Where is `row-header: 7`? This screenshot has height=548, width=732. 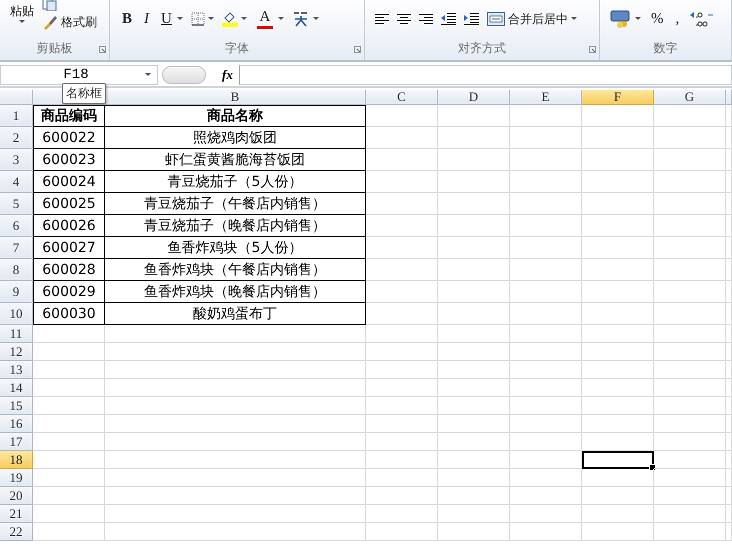
row-header: 7 is located at coordinates (16, 248).